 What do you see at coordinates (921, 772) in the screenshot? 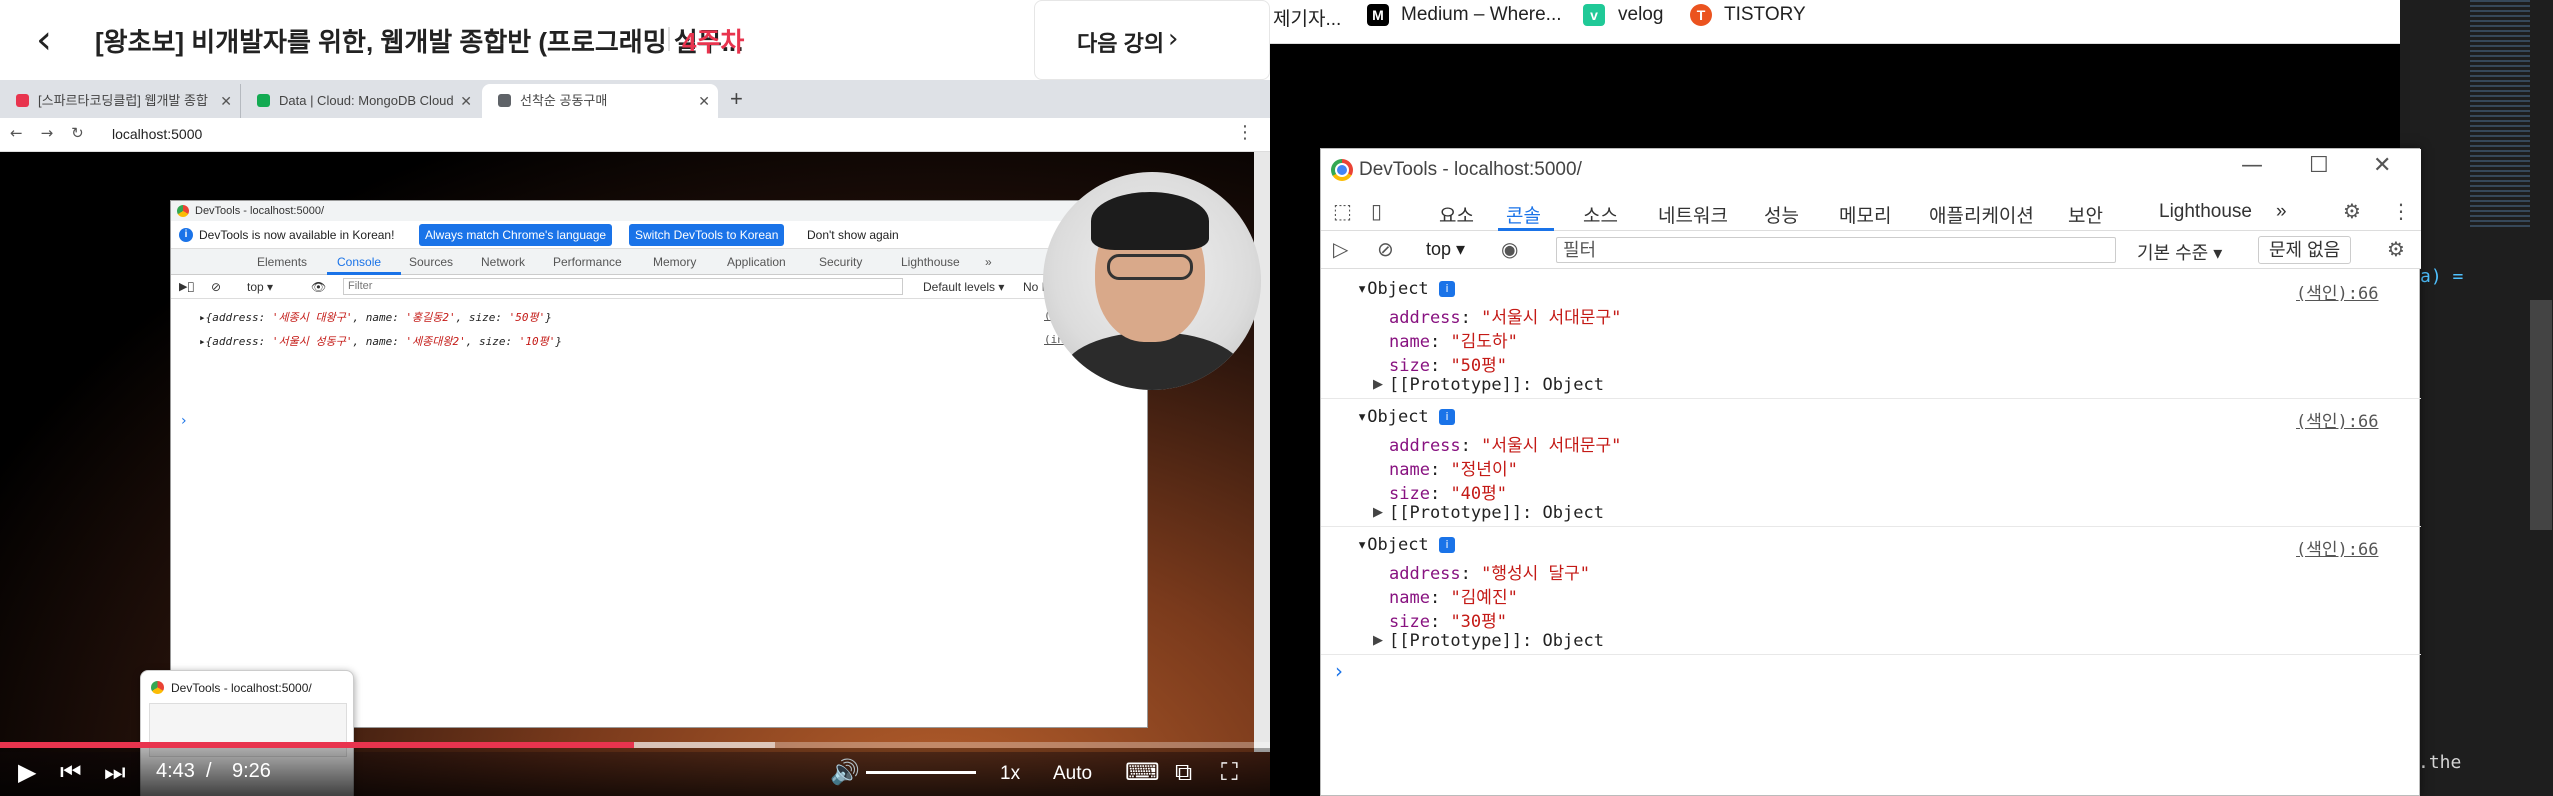
I see `volume-slider` at bounding box center [921, 772].